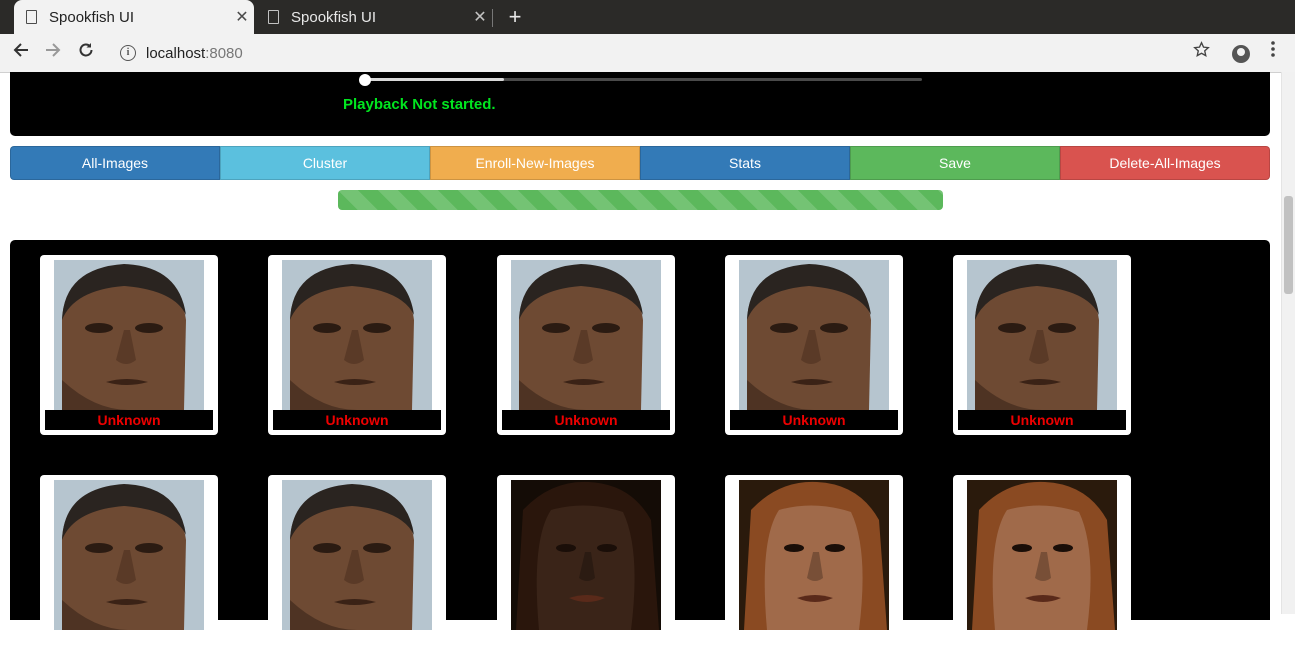 This screenshot has width=1295, height=655. Describe the element at coordinates (515, 17) in the screenshot. I see `new-tab-button: +` at that location.